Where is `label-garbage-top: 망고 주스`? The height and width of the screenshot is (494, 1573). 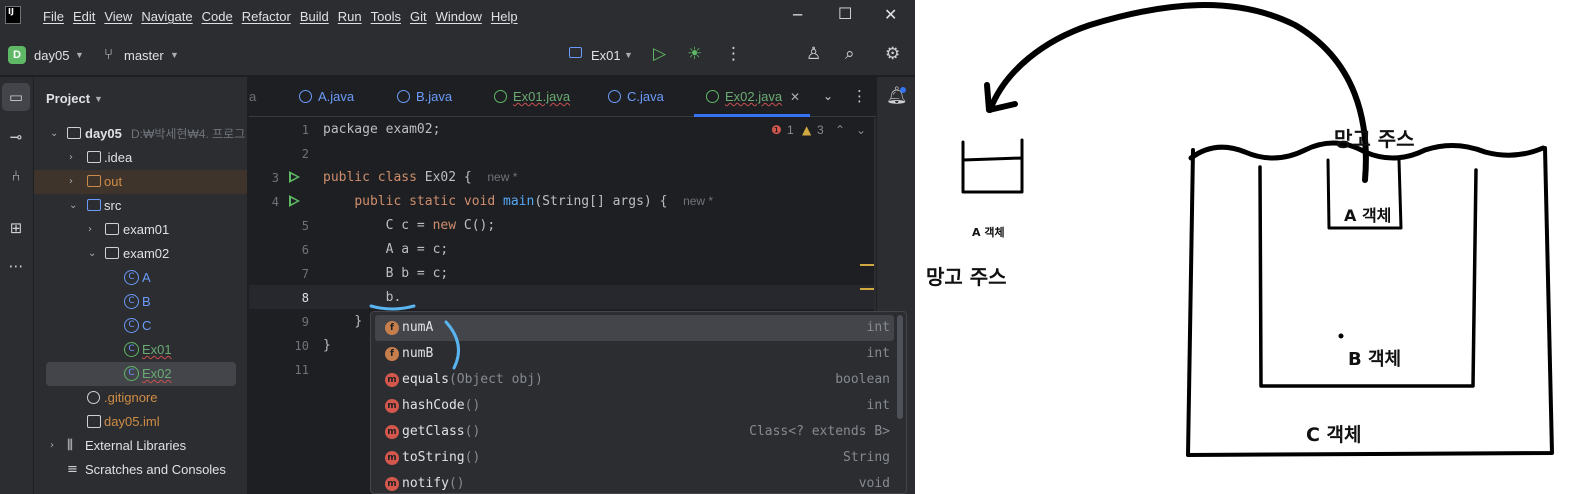 label-garbage-top: 망고 주스 is located at coordinates (1374, 139).